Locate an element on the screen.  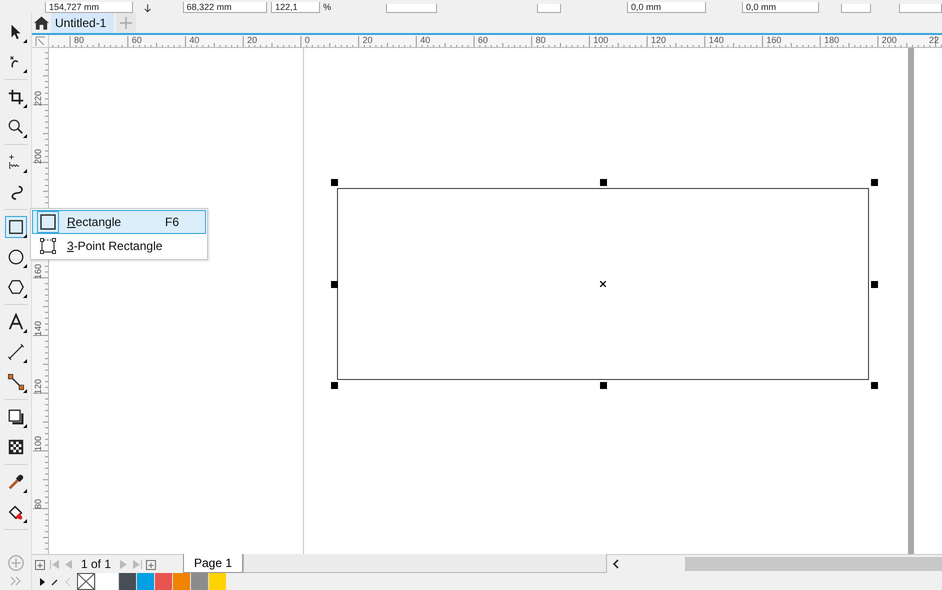
three-point-rectangle-icon is located at coordinates (48, 246).